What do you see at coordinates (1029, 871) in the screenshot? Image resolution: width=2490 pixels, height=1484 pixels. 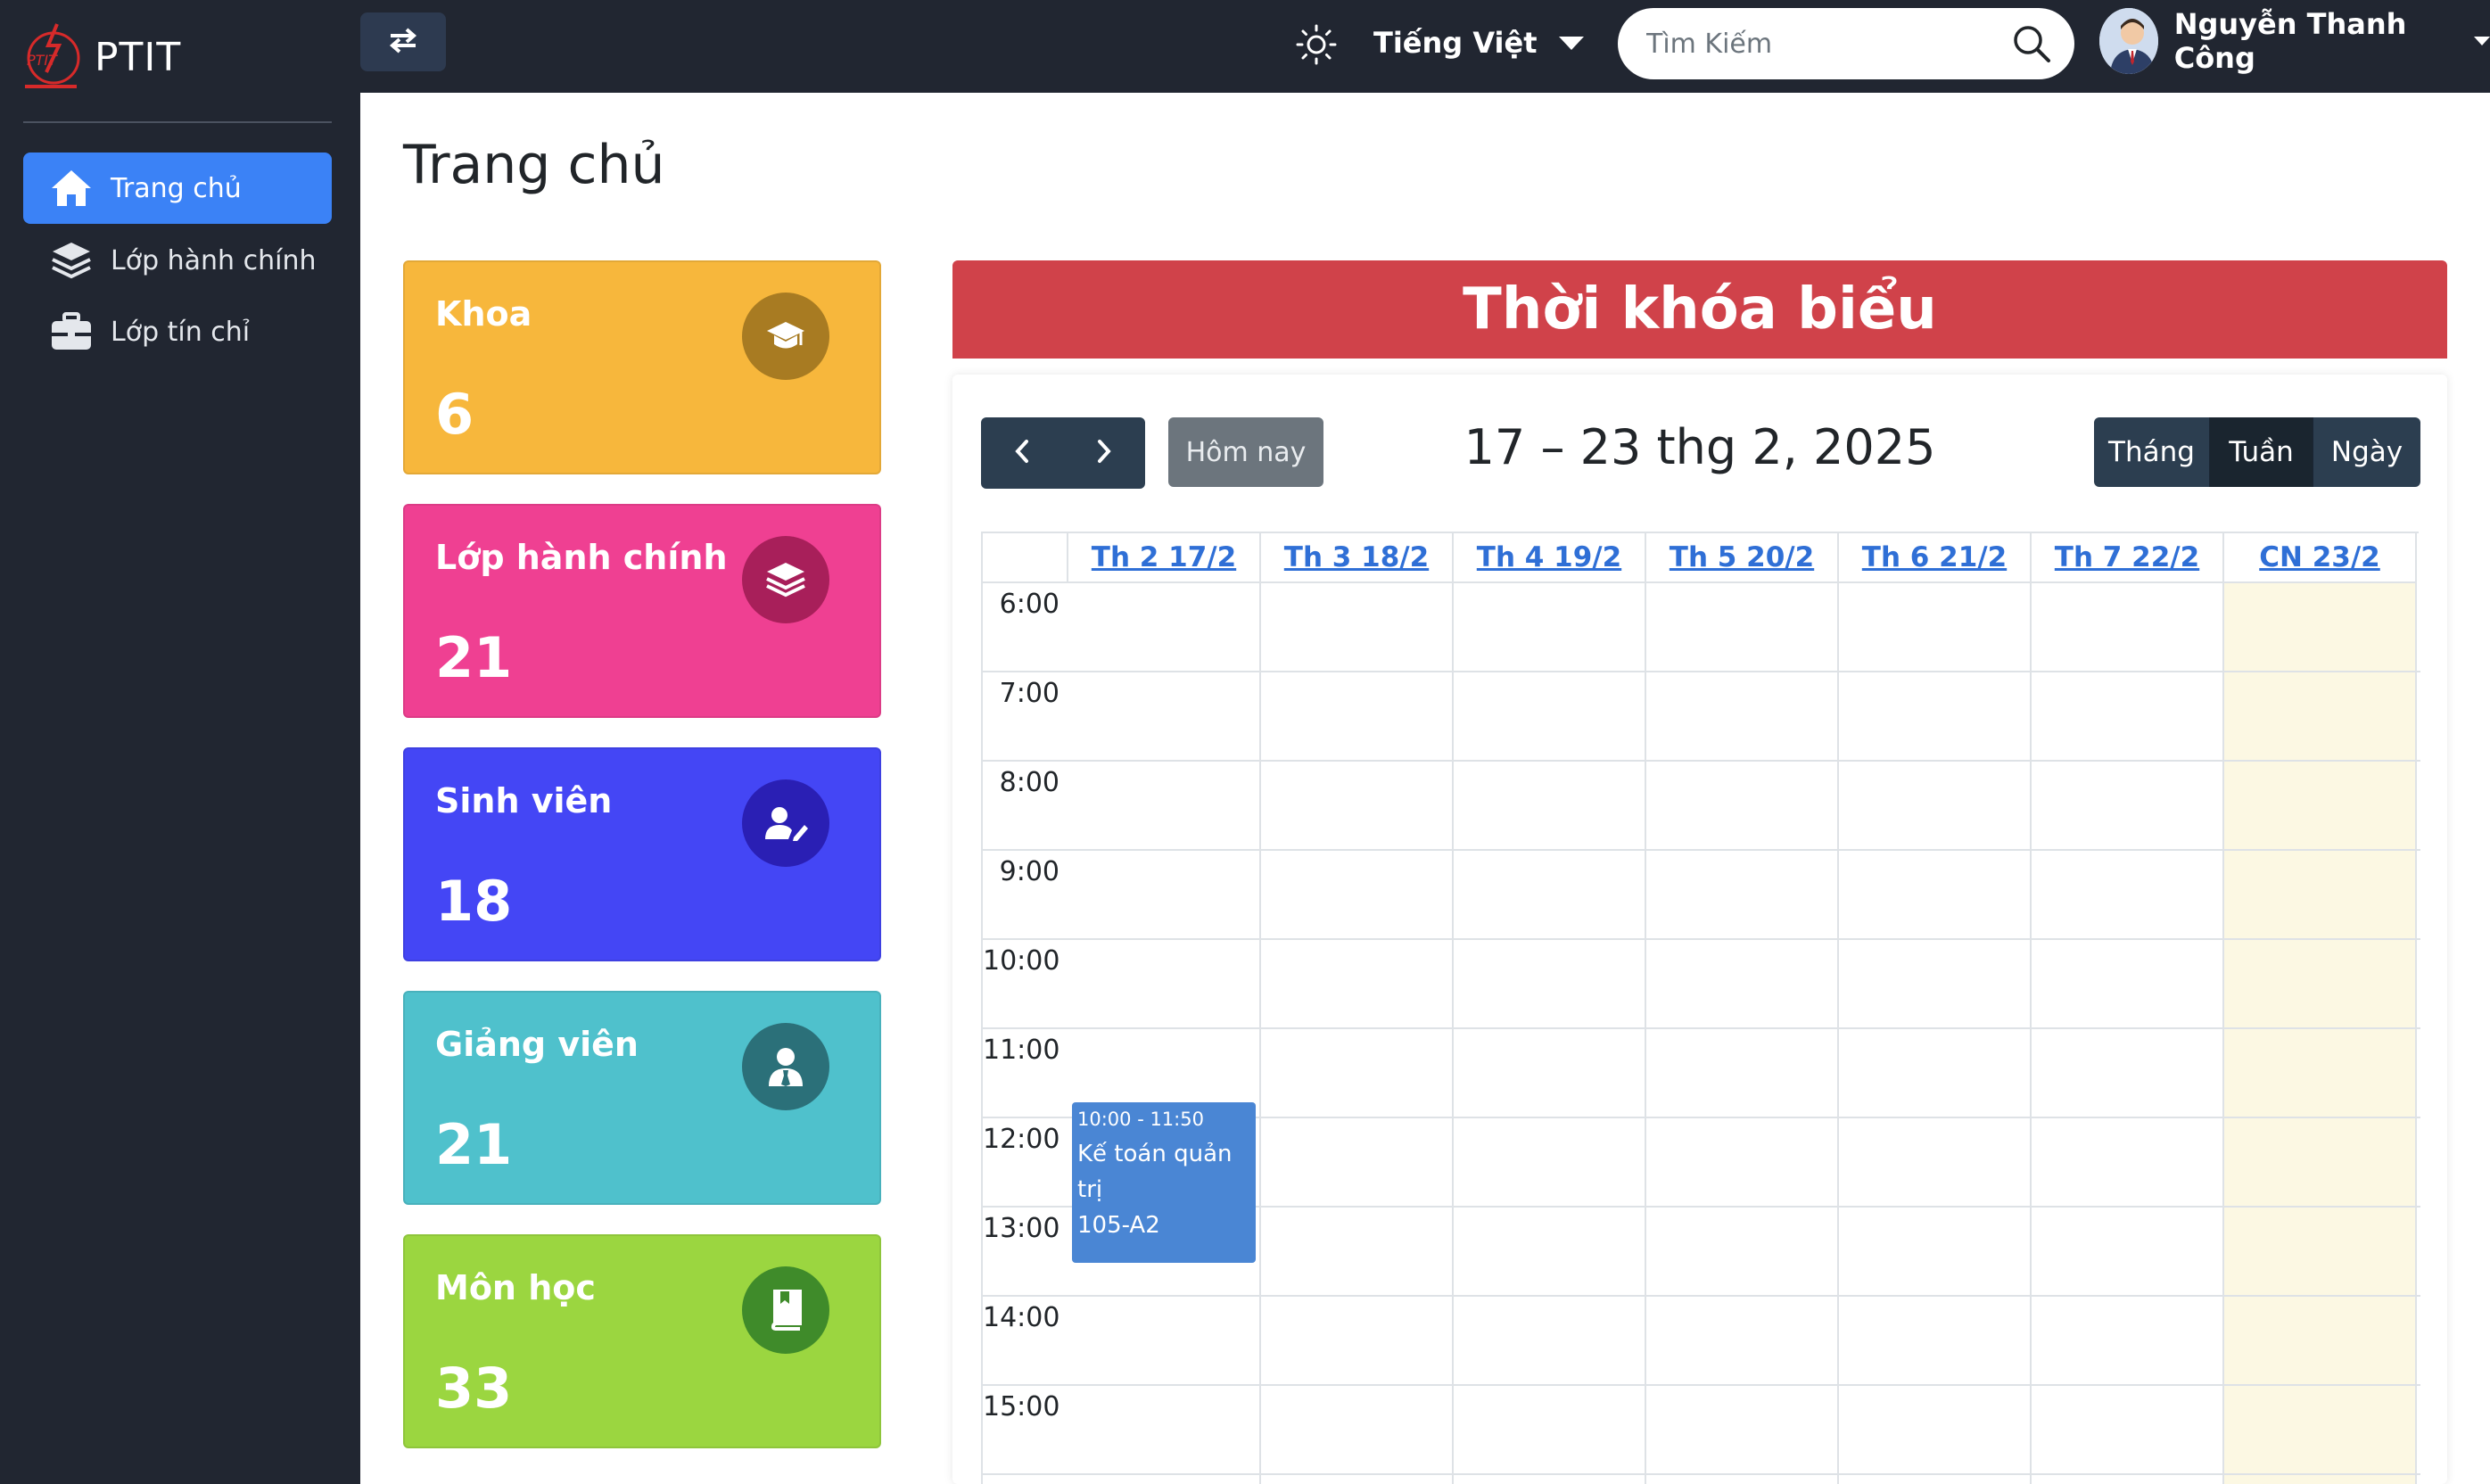 I see `time-label: 9:00` at bounding box center [1029, 871].